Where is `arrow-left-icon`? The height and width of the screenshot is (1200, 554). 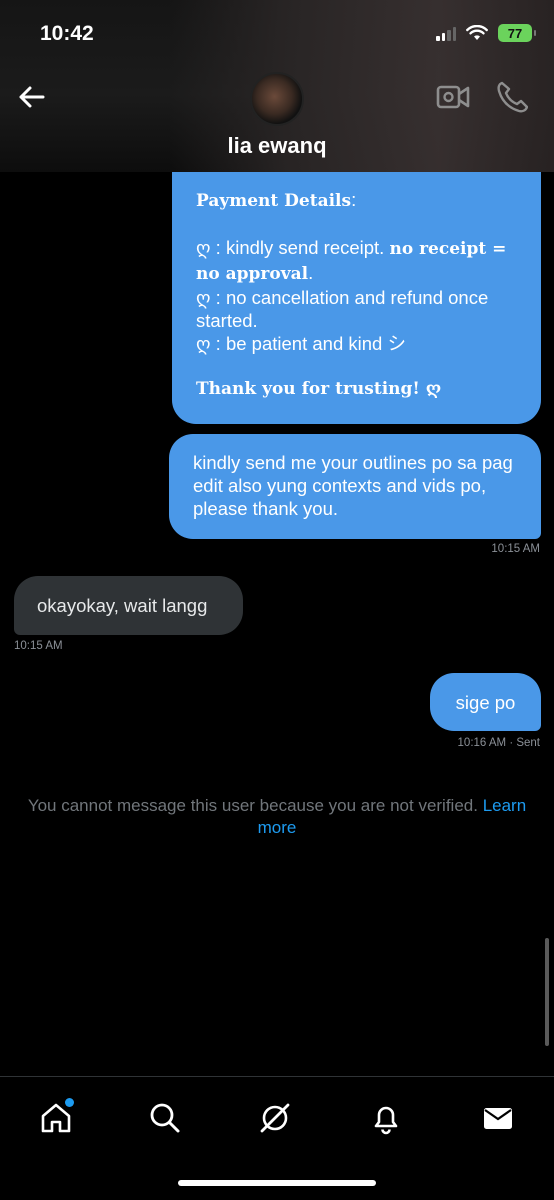
arrow-left-icon is located at coordinates (31, 97).